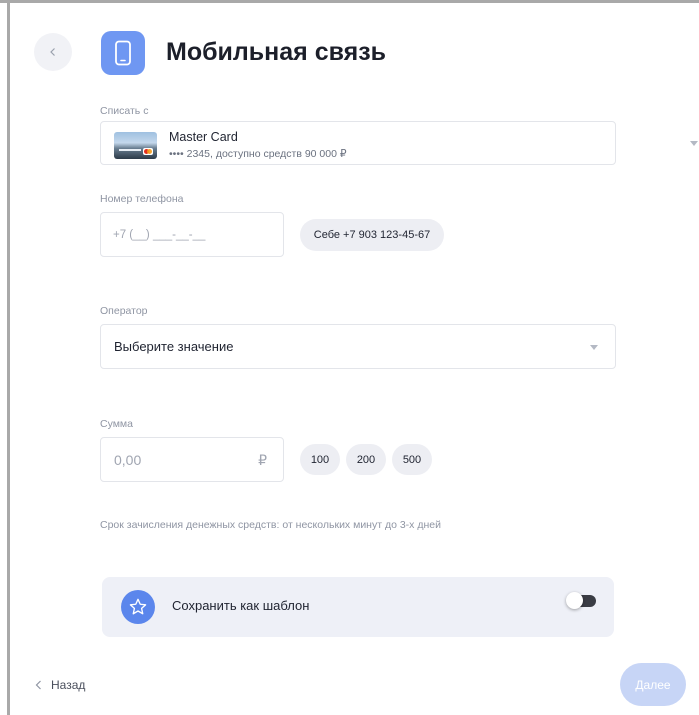 The height and width of the screenshot is (715, 699). I want to click on save-template-panel: Сохранить как шаблон, so click(358, 607).